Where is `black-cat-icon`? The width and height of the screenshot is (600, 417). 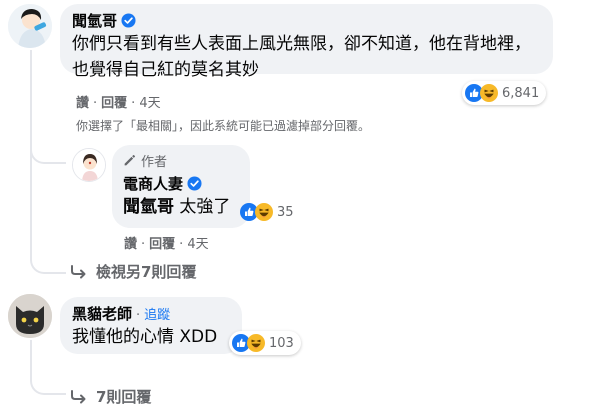
black-cat-icon is located at coordinates (30, 316).